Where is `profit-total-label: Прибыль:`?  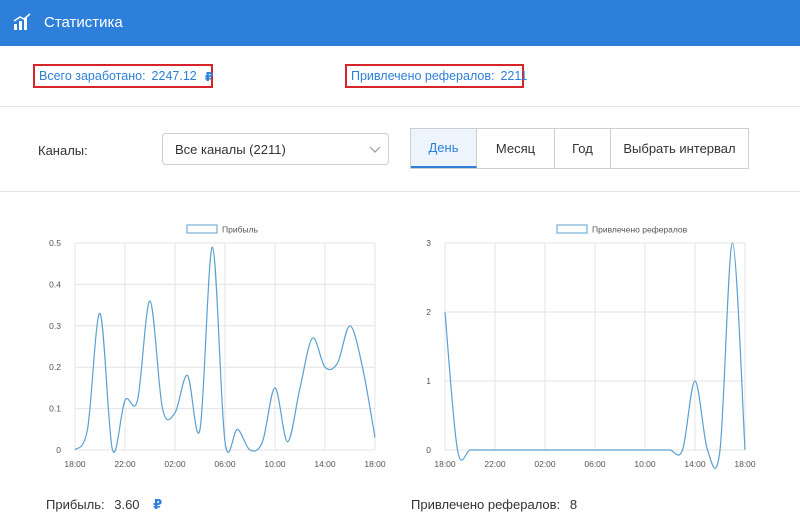 profit-total-label: Прибыль: is located at coordinates (75, 504).